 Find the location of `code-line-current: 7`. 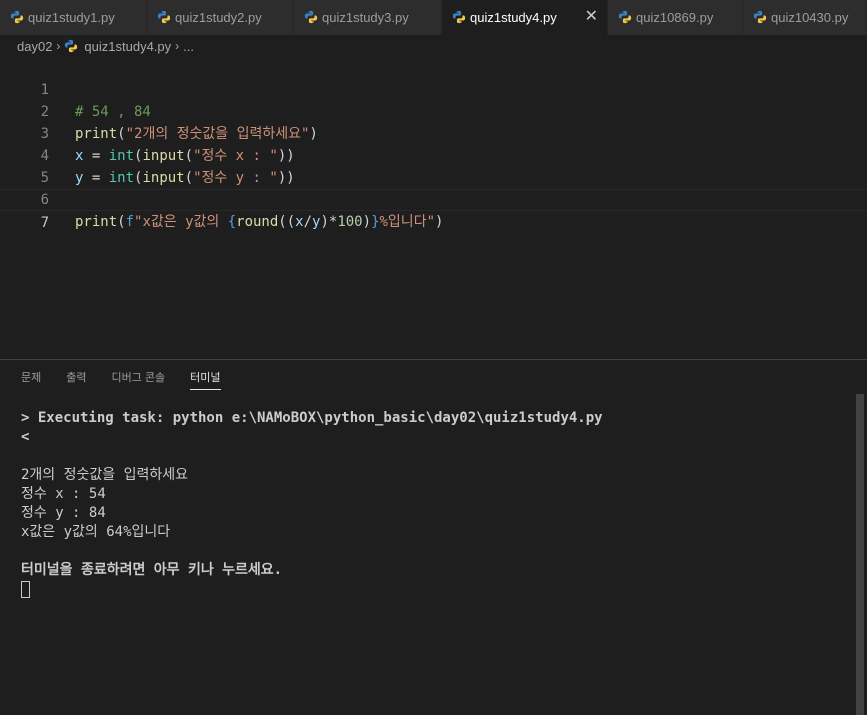

code-line-current: 7 is located at coordinates (433, 210).